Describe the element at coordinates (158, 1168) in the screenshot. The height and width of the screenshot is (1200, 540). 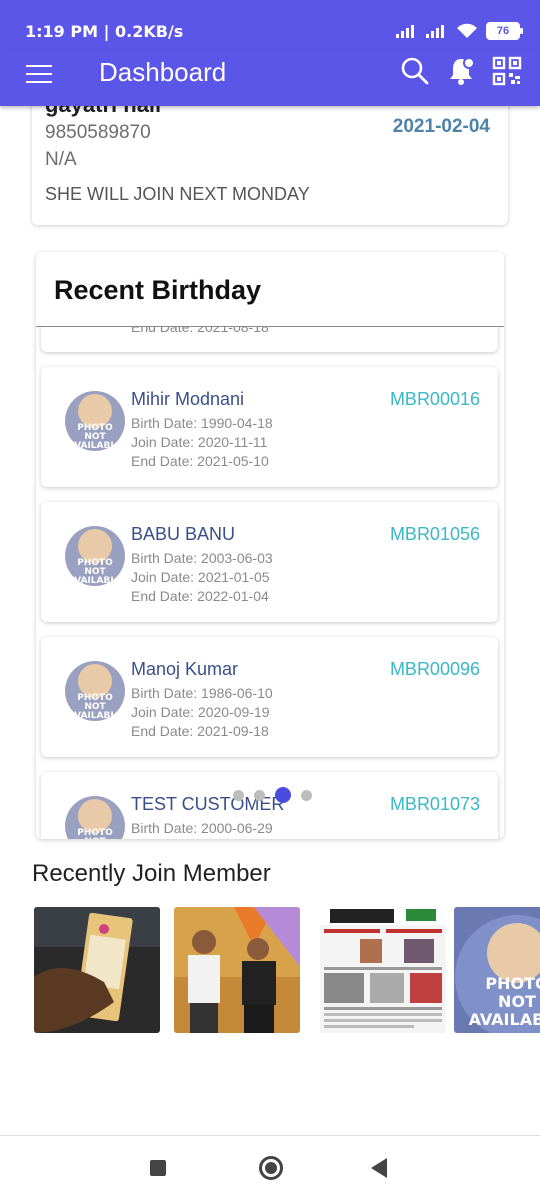
I see `recents-button` at that location.